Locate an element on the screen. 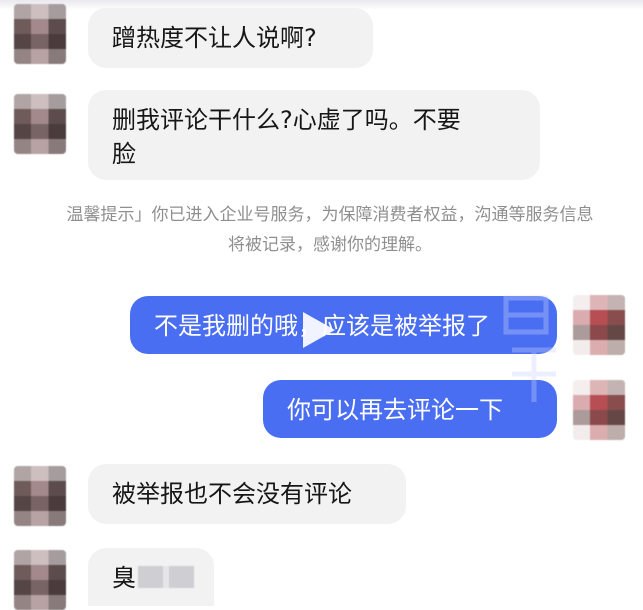 The height and width of the screenshot is (610, 643). message-bubble-incoming: 删我评论干什么?心虚了吗。不要 脸 is located at coordinates (314, 135).